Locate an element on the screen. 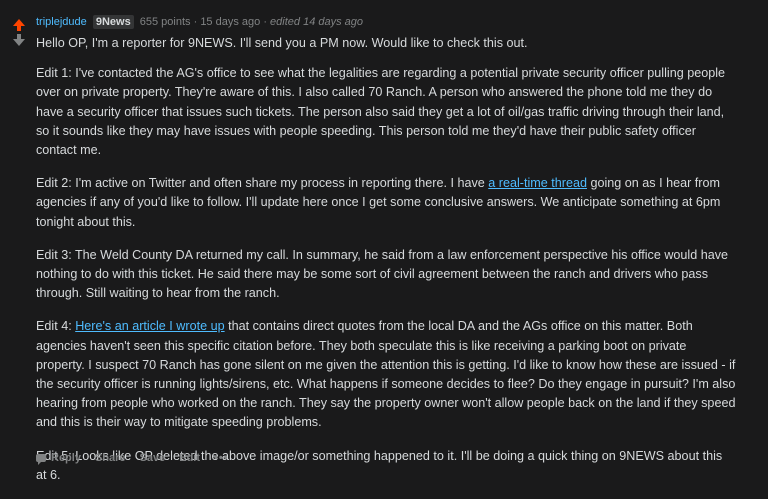 The image size is (768, 499). reply-button: Reply is located at coordinates (58, 458).